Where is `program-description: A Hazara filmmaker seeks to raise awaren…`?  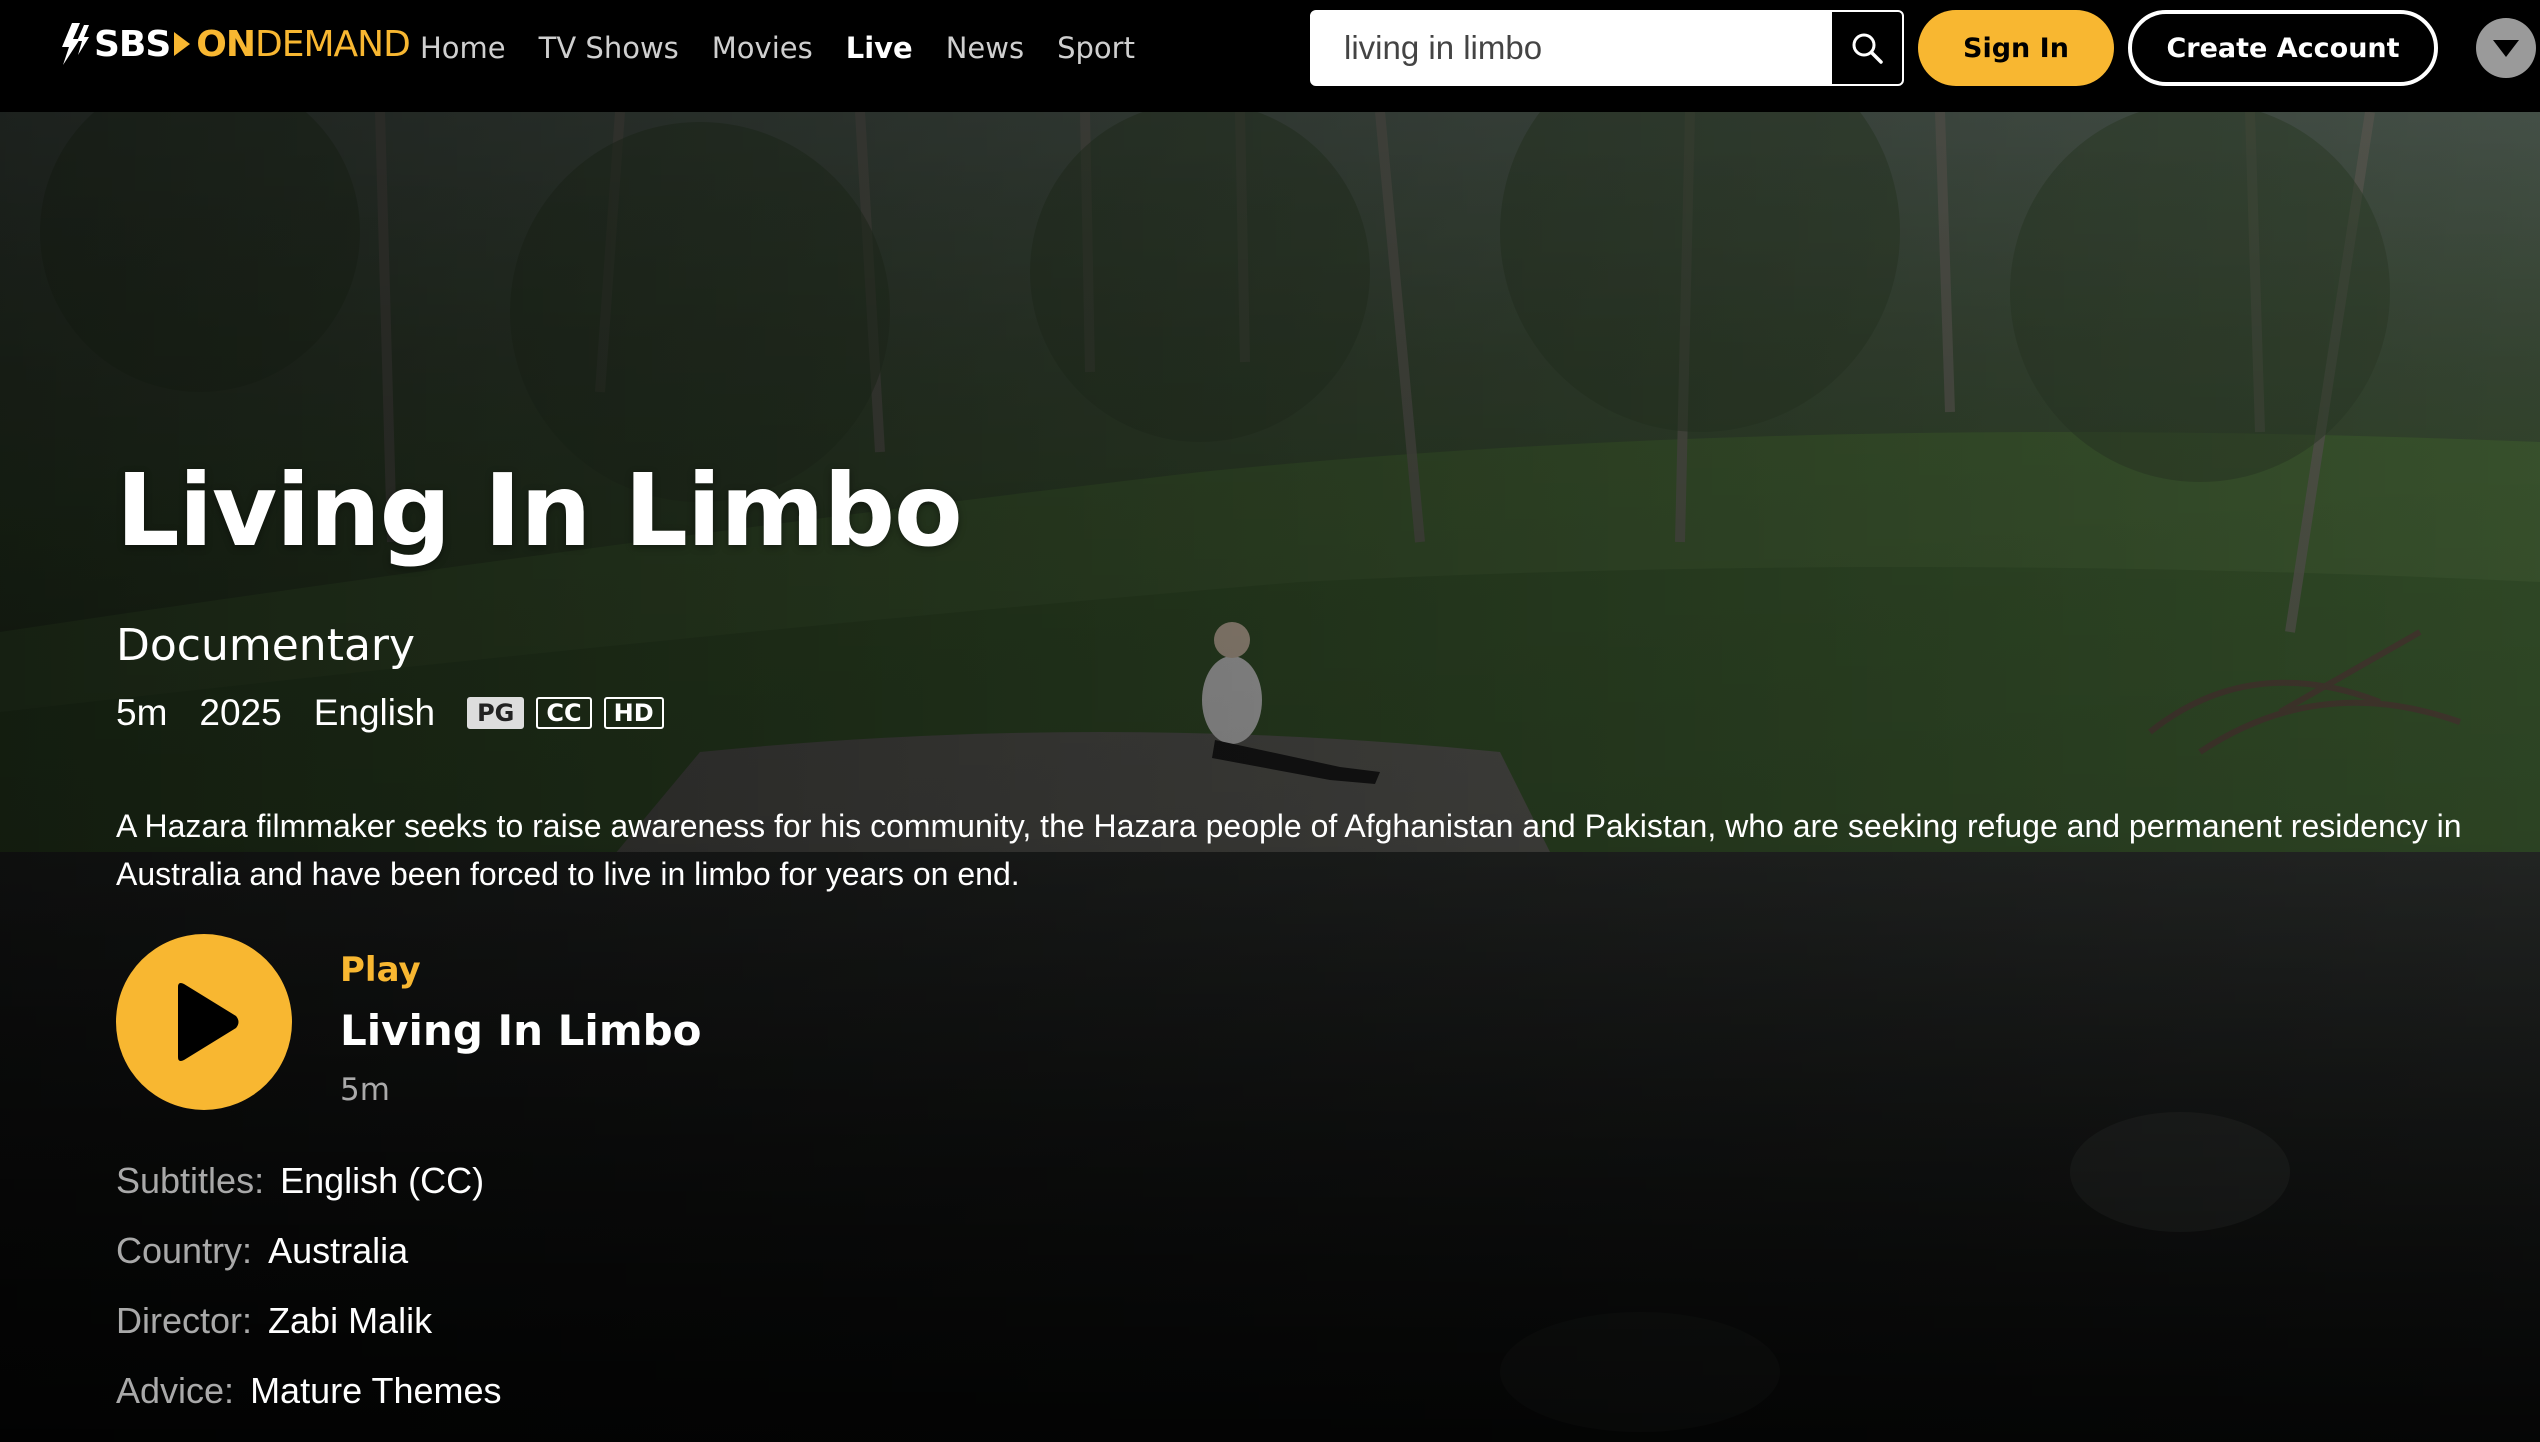
program-description: A Hazara filmmaker seeks to raise awaren… is located at coordinates (1289, 850).